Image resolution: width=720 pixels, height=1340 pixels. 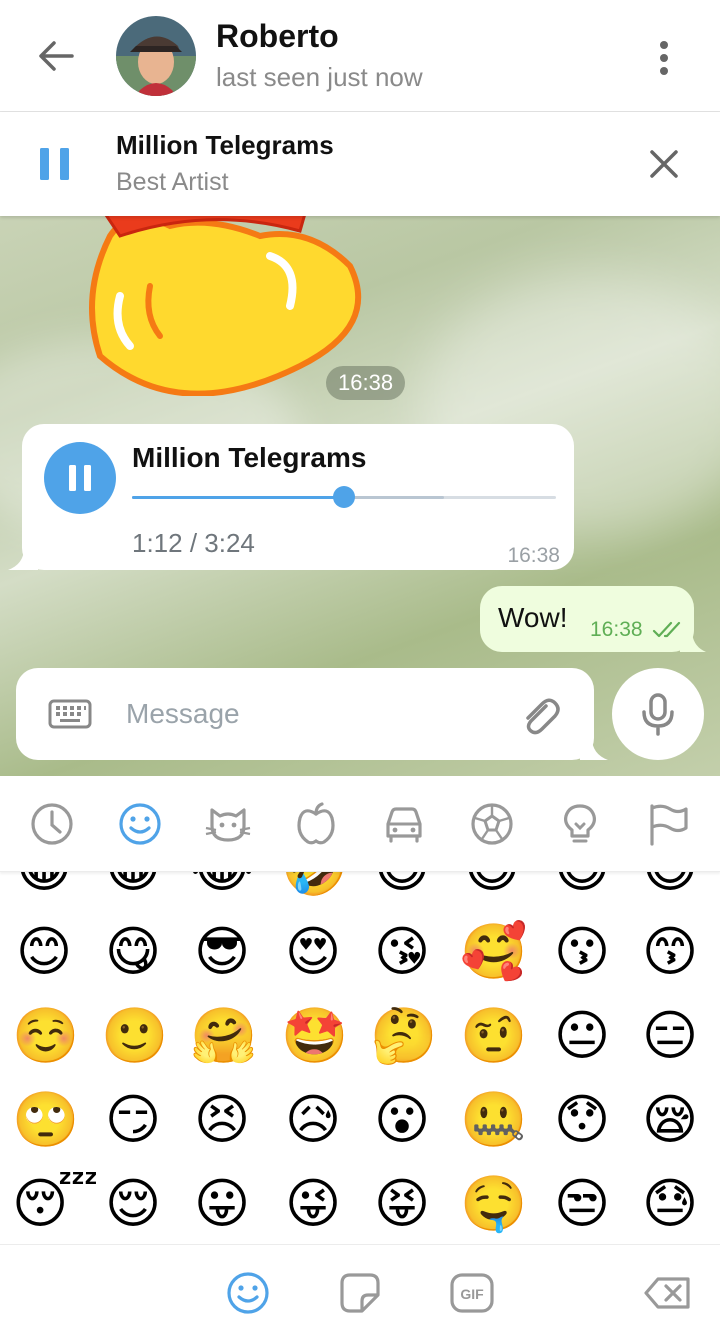 I want to click on sticker-icon, so click(x=360, y=1293).